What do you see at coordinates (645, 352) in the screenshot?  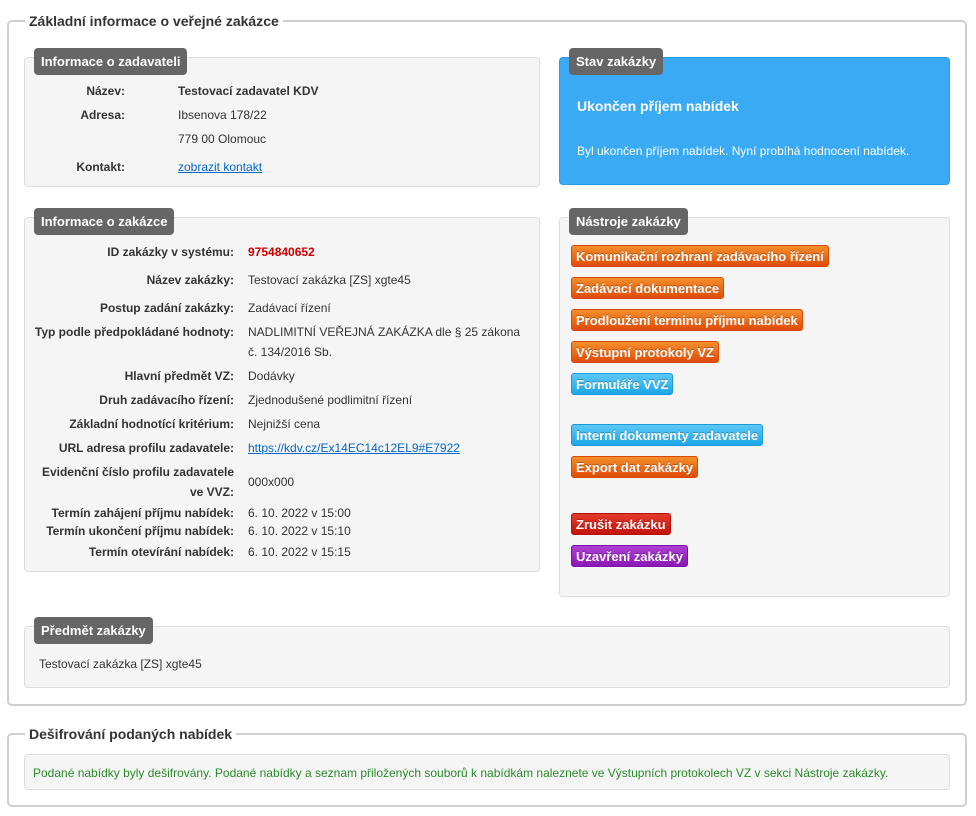 I see `output-protocols-button: Výstupní protokoly VZ` at bounding box center [645, 352].